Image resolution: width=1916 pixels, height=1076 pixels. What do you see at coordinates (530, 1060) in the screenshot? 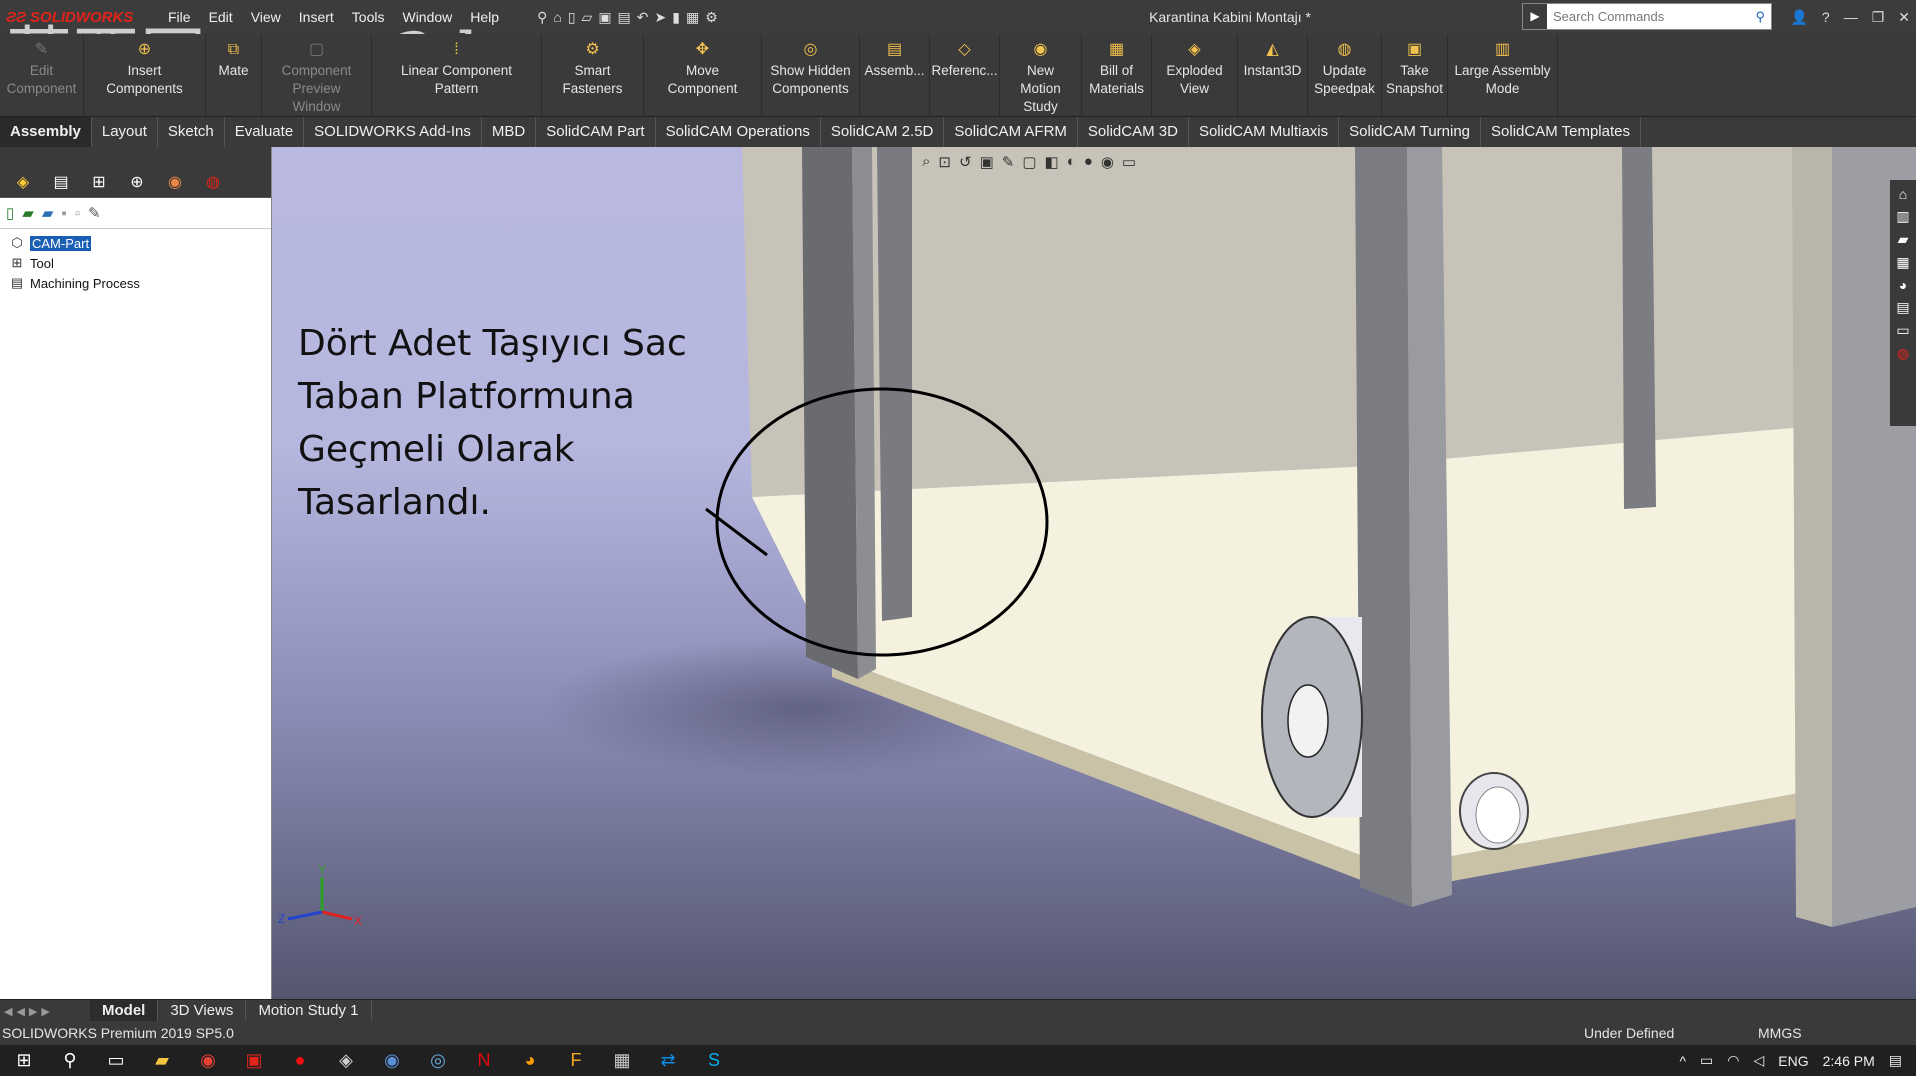
I see `firefox-icon: ◕` at bounding box center [530, 1060].